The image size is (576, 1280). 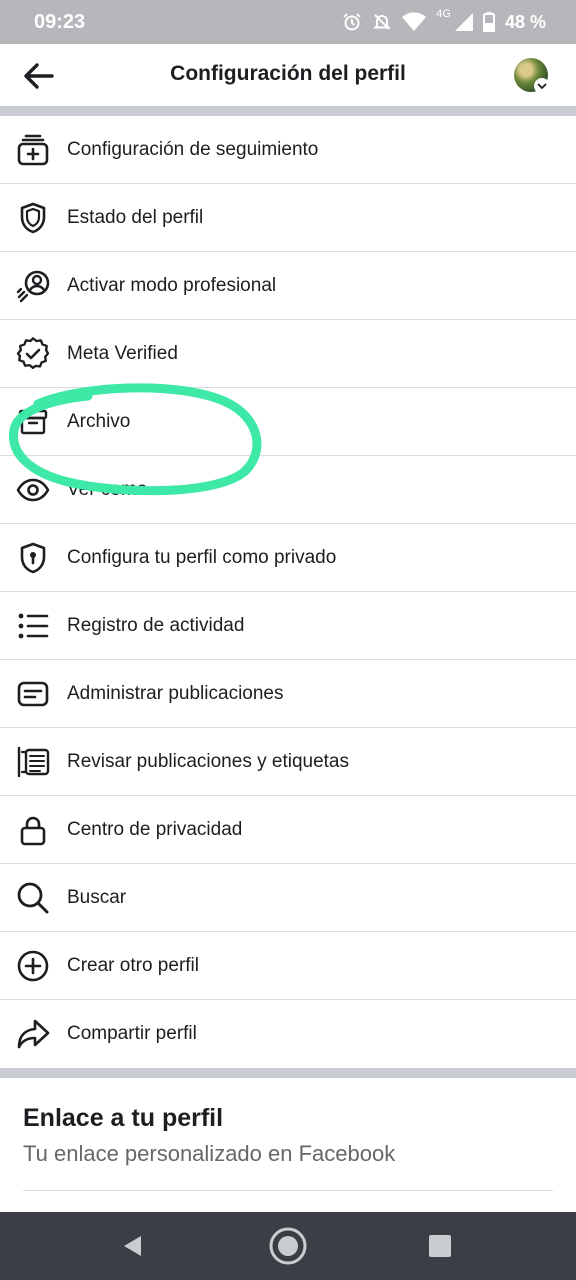 I want to click on profile-link-title: Enlace a tu perfil, so click(x=123, y=1118).